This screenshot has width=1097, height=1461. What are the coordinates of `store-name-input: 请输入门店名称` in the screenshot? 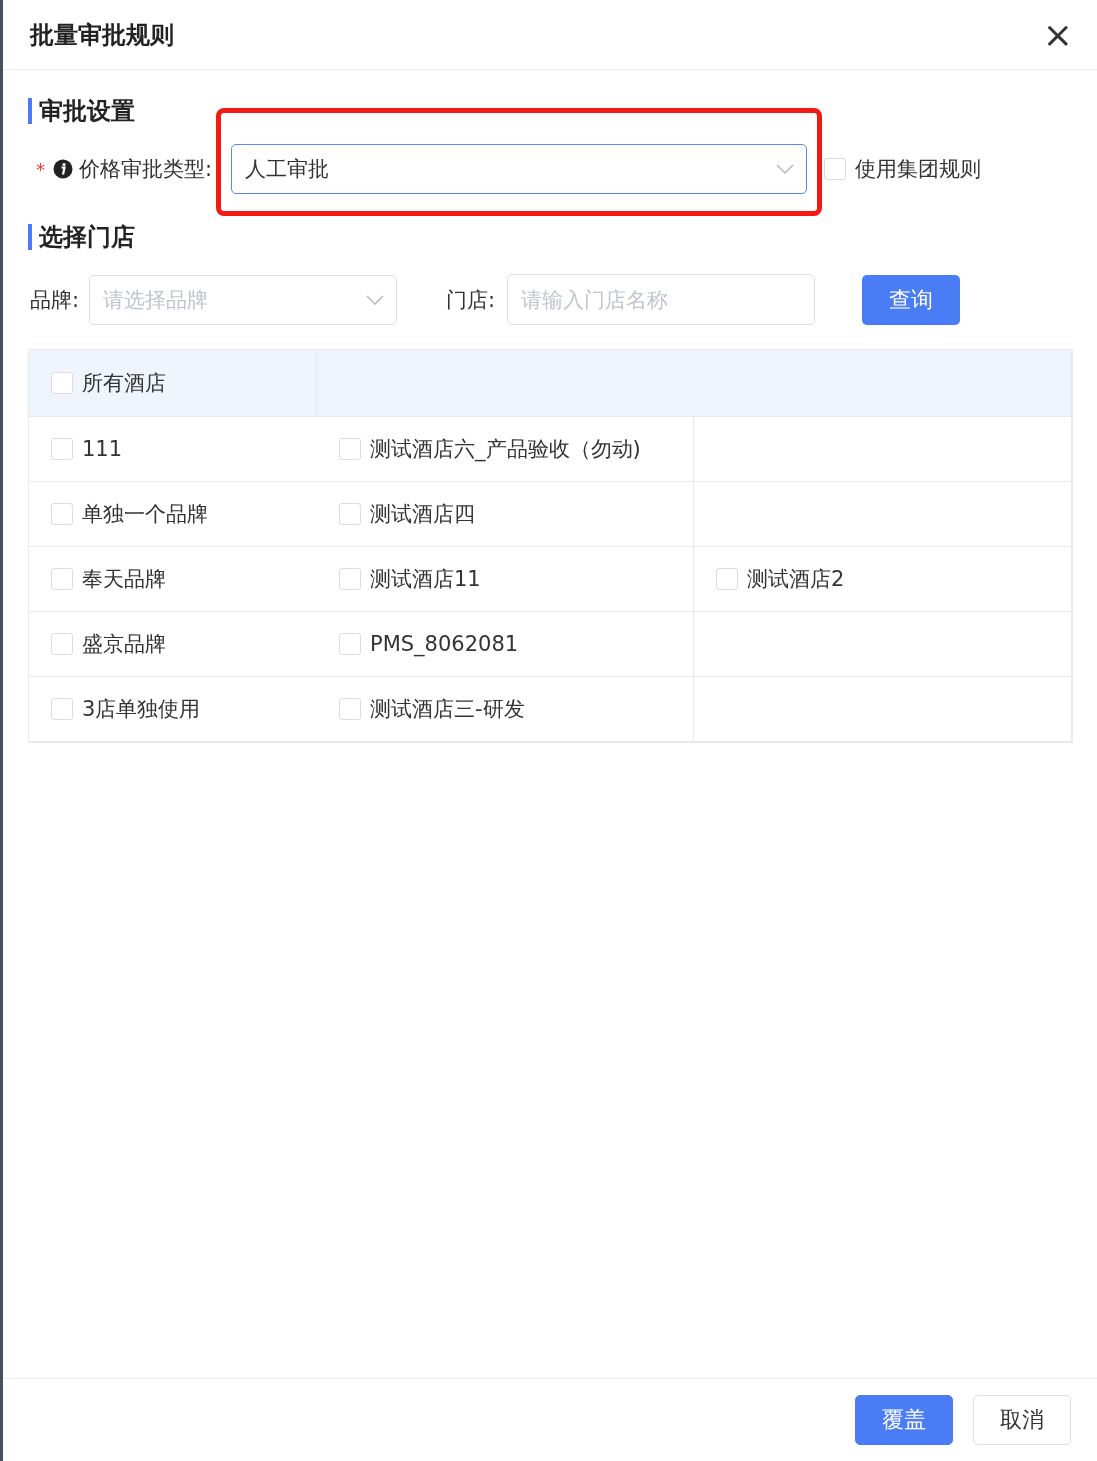 It's located at (661, 299).